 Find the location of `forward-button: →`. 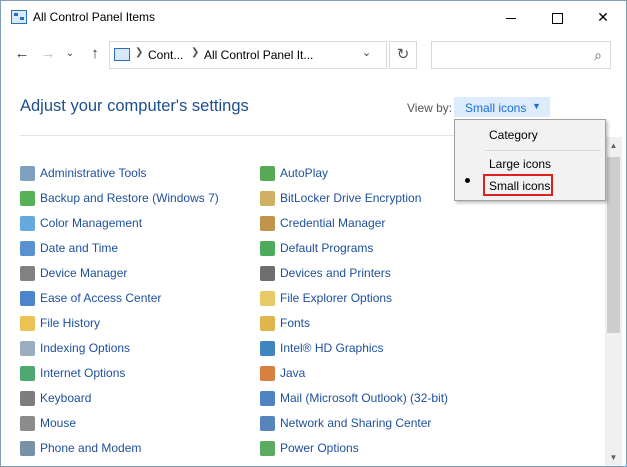

forward-button: → is located at coordinates (48, 54).